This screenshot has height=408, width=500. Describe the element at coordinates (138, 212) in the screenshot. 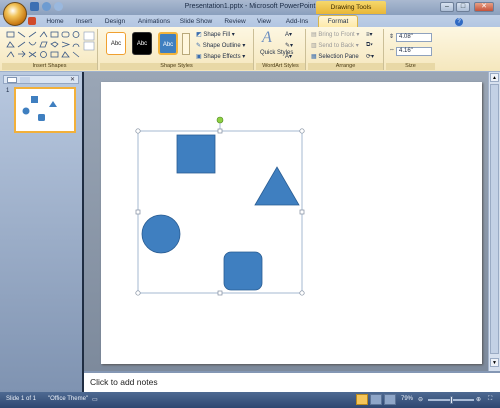

I see `resize-handle-w` at that location.